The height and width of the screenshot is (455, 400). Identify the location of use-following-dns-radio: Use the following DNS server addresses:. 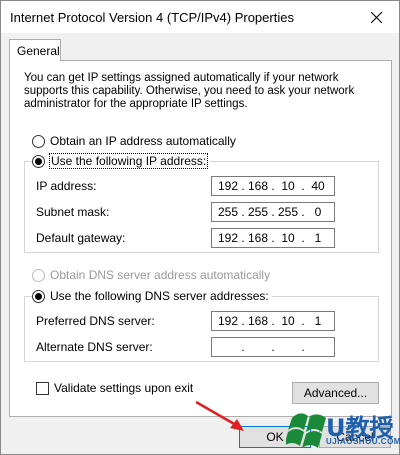
(152, 296).